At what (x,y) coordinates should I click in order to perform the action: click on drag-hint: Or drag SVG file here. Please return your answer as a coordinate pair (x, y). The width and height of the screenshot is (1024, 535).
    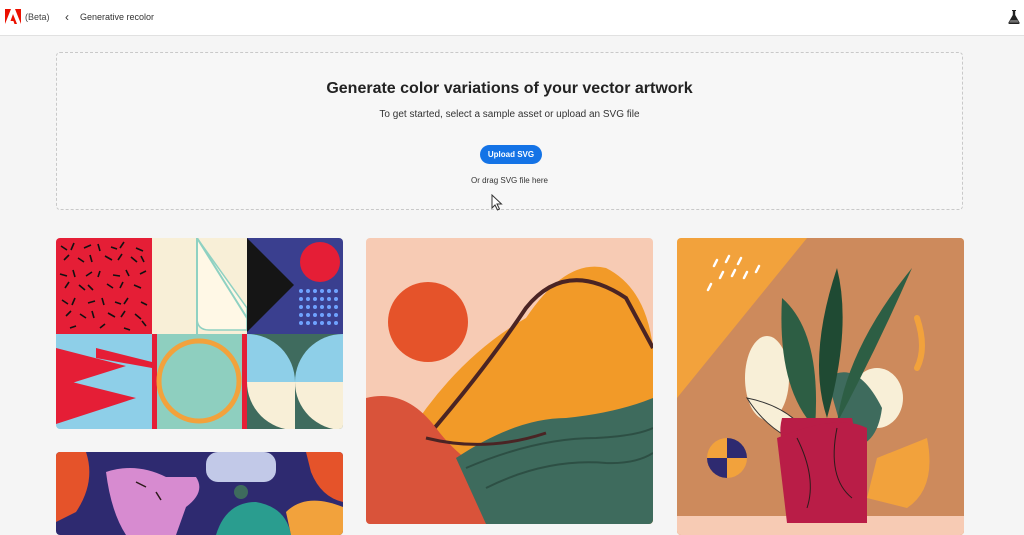
    Looking at the image, I should click on (509, 180).